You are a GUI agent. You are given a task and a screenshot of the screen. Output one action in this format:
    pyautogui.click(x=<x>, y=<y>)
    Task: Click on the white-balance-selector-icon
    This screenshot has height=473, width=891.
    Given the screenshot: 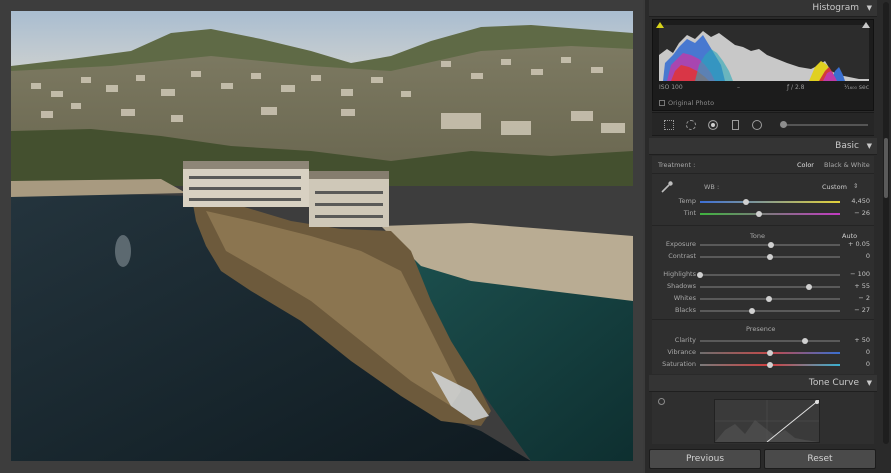 What is the action you would take?
    pyautogui.click(x=667, y=187)
    